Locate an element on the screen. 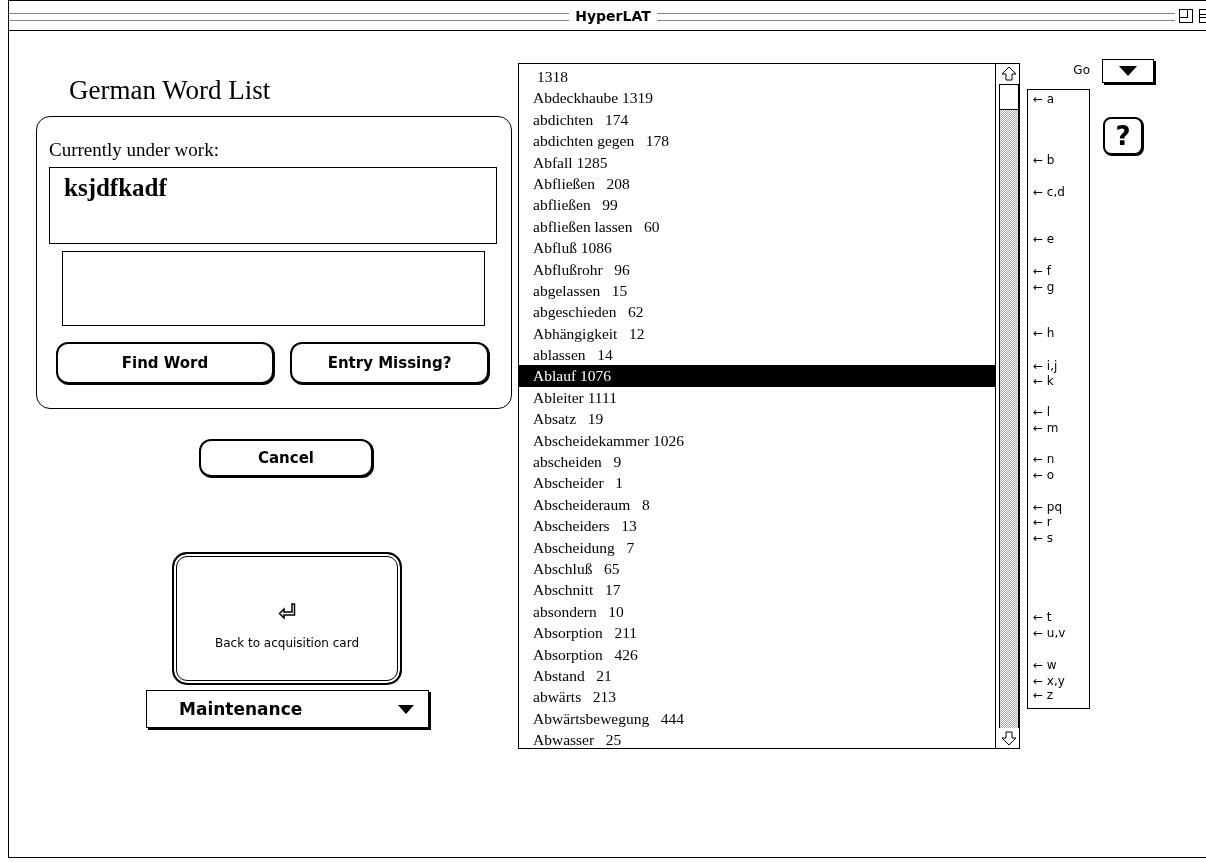  mode-dropdown: Maintenance is located at coordinates (287, 709).